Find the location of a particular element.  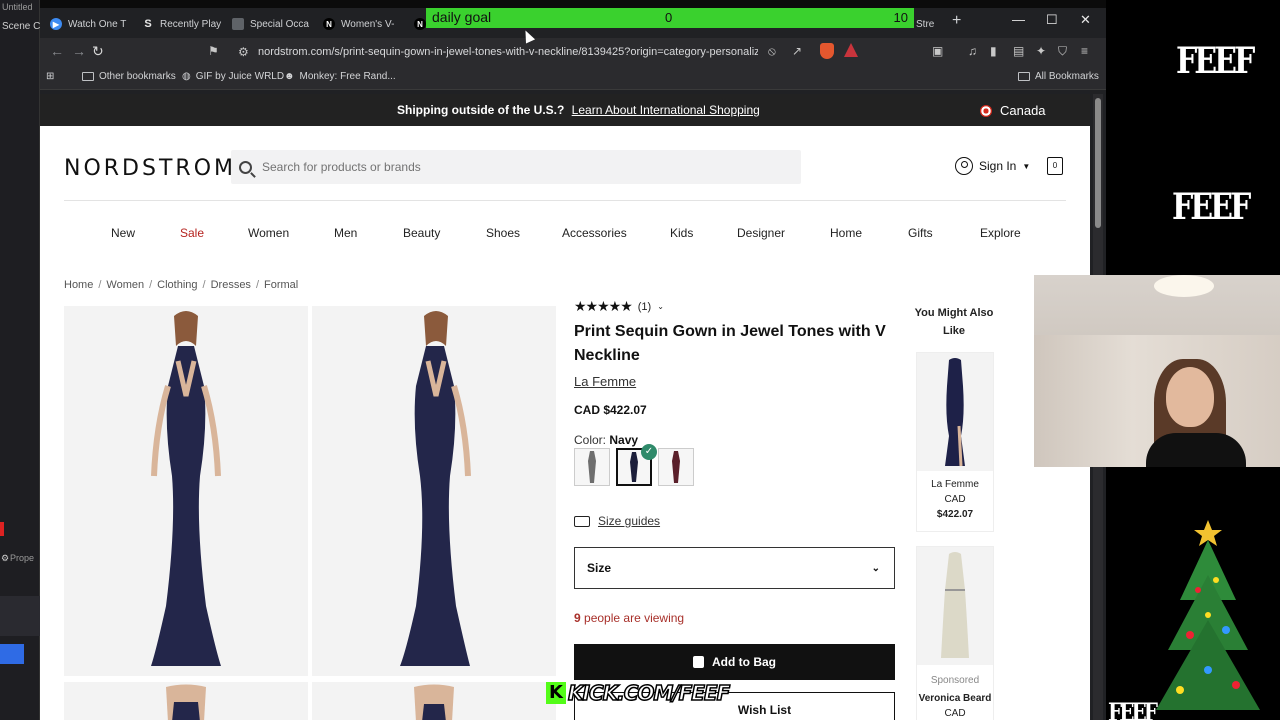

recommendation-card: Sponsored Veronica Beard CAD is located at coordinates (955, 633).